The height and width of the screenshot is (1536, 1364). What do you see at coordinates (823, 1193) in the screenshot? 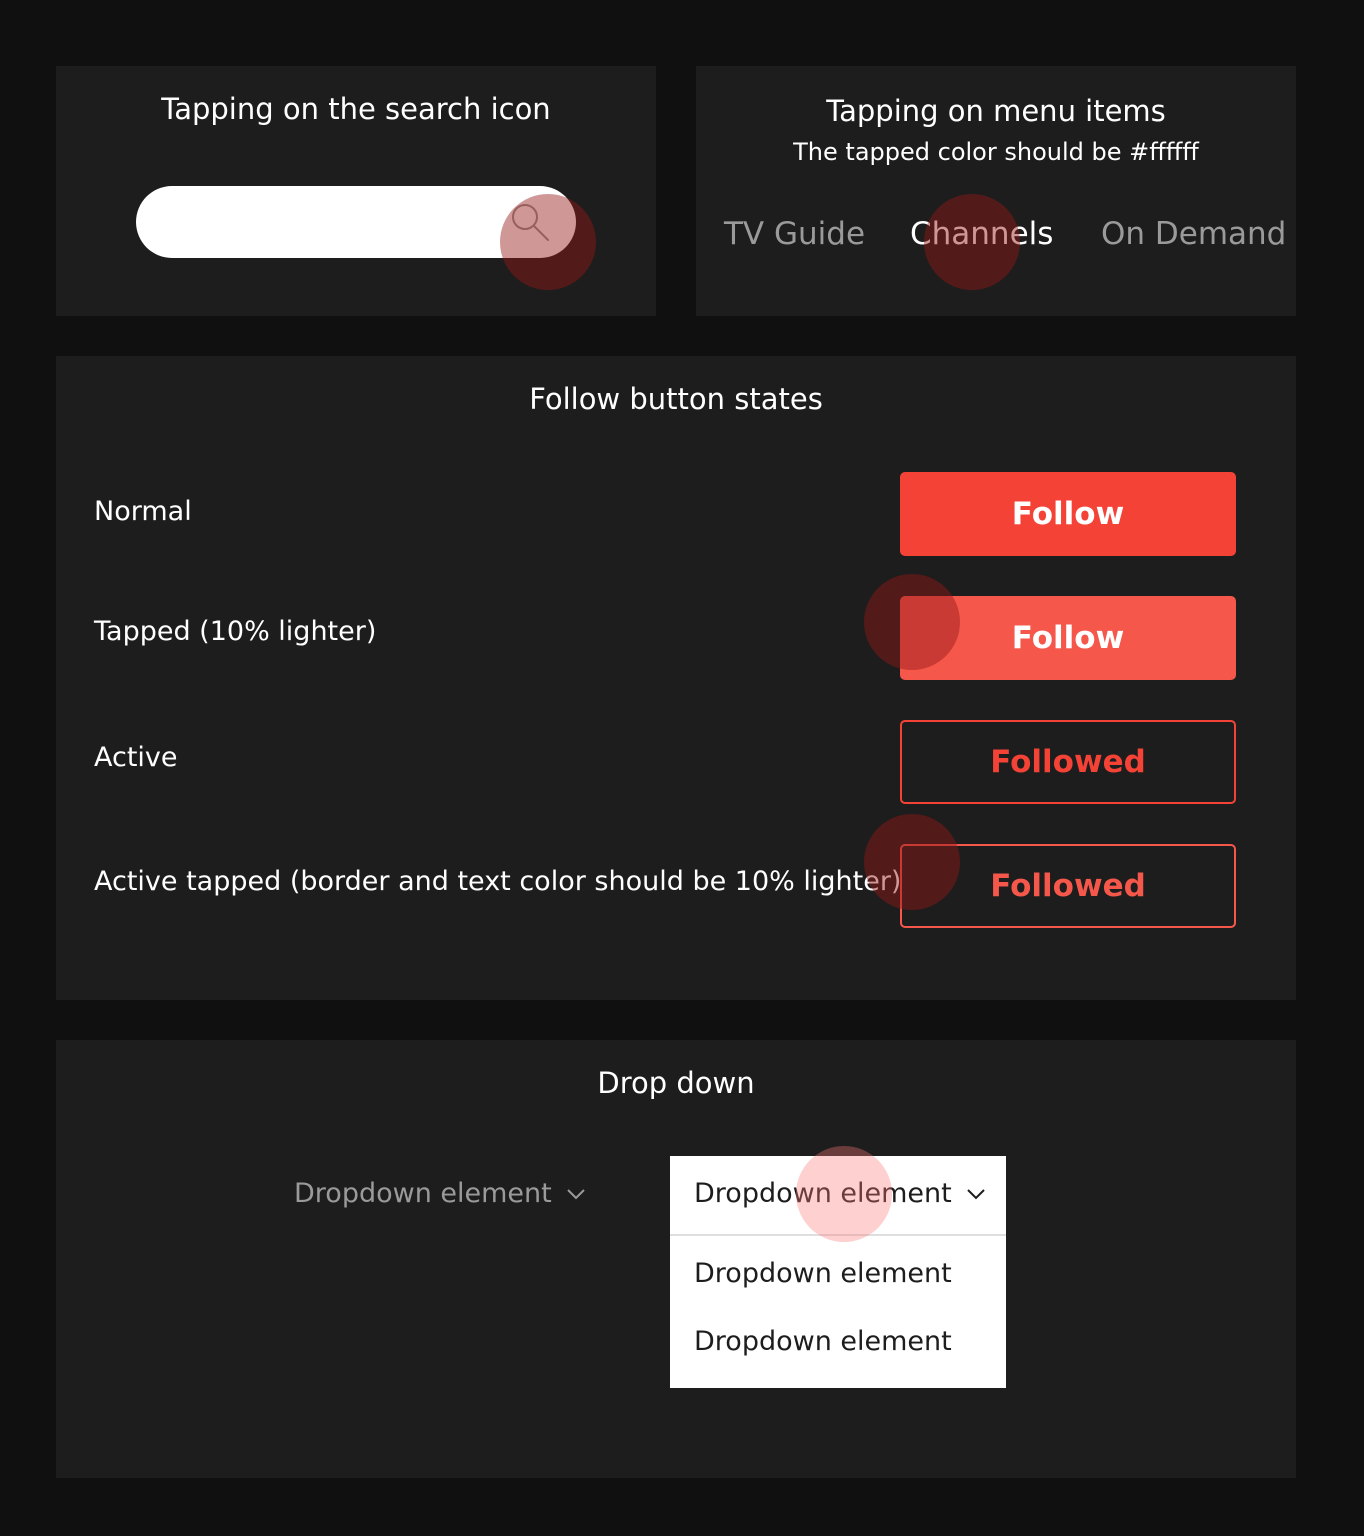
I see `dropdown-open-label: Dropdown element` at bounding box center [823, 1193].